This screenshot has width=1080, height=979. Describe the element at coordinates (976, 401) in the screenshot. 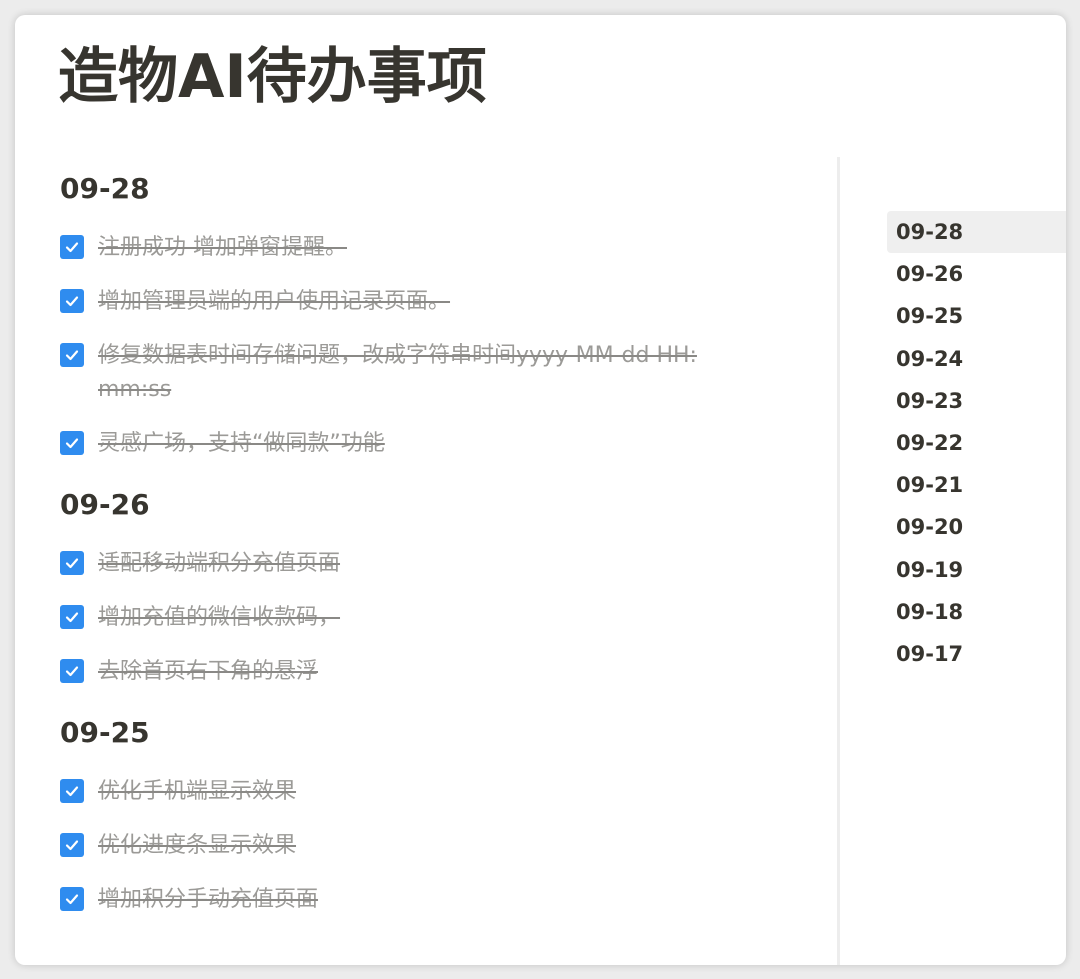

I see `toc-item-09-23: 09-23` at that location.